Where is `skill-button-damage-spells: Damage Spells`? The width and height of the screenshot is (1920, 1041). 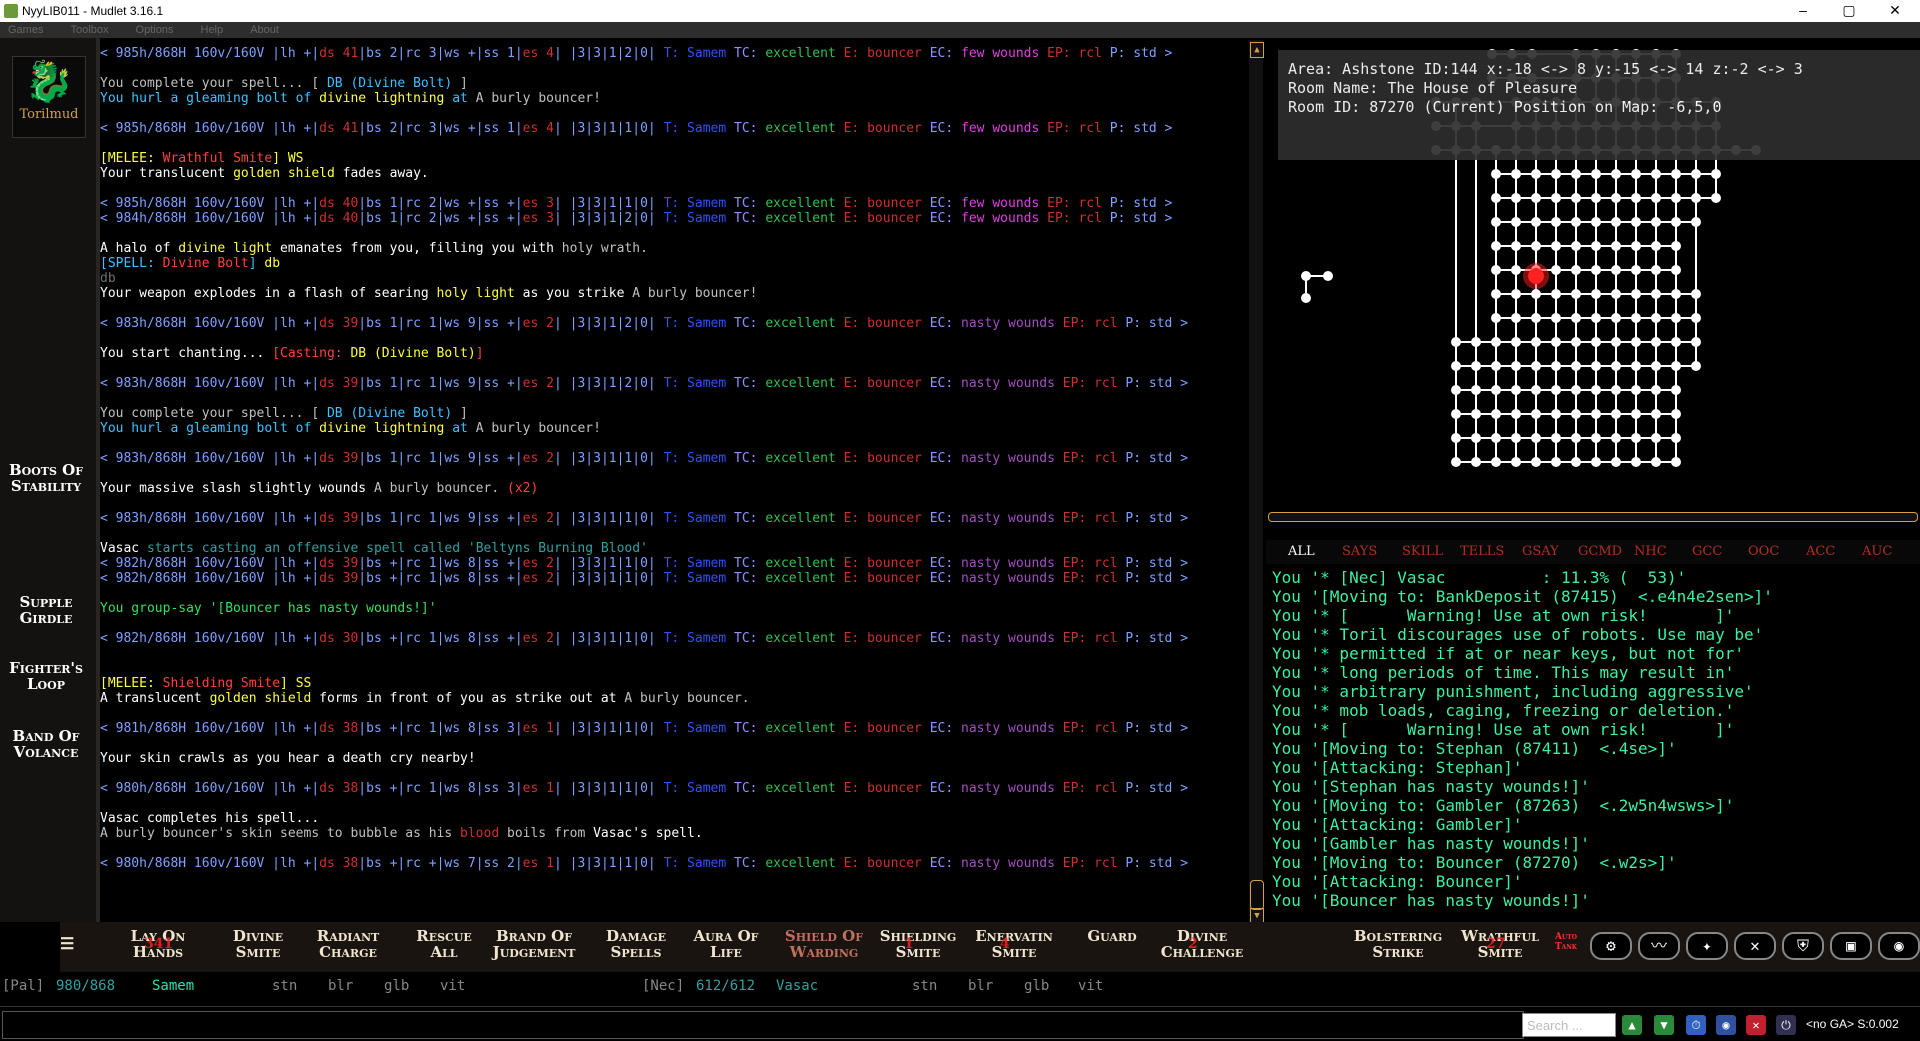 skill-button-damage-spells: Damage Spells is located at coordinates (636, 944).